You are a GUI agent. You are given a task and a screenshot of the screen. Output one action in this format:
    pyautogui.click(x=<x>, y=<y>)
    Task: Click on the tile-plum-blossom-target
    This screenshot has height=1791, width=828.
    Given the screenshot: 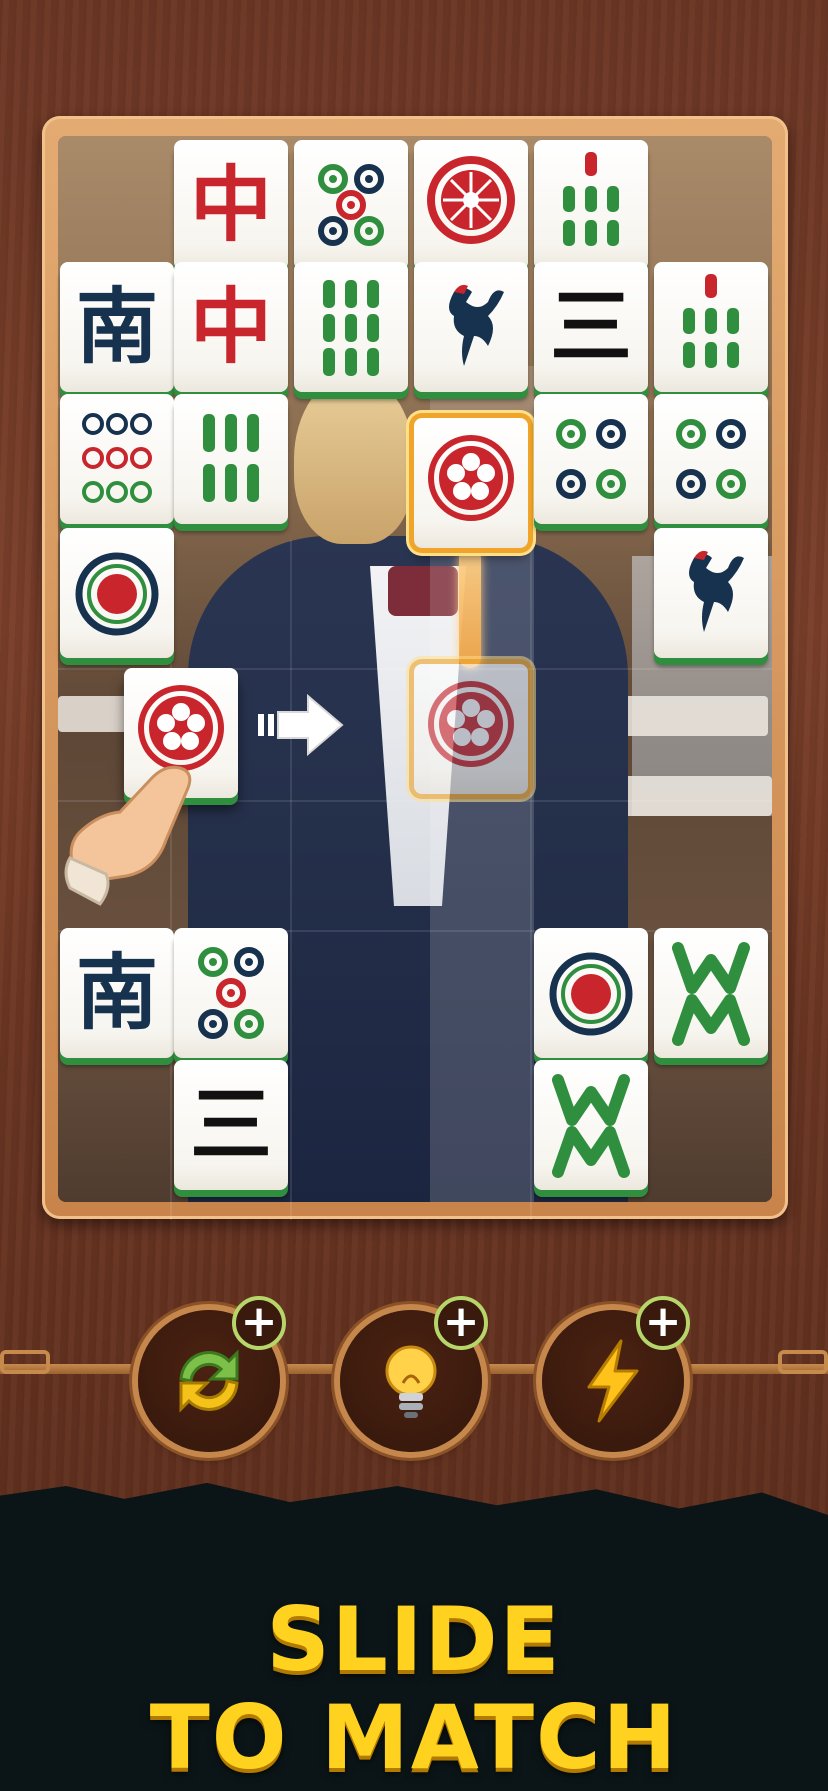 What is the action you would take?
    pyautogui.click(x=471, y=729)
    